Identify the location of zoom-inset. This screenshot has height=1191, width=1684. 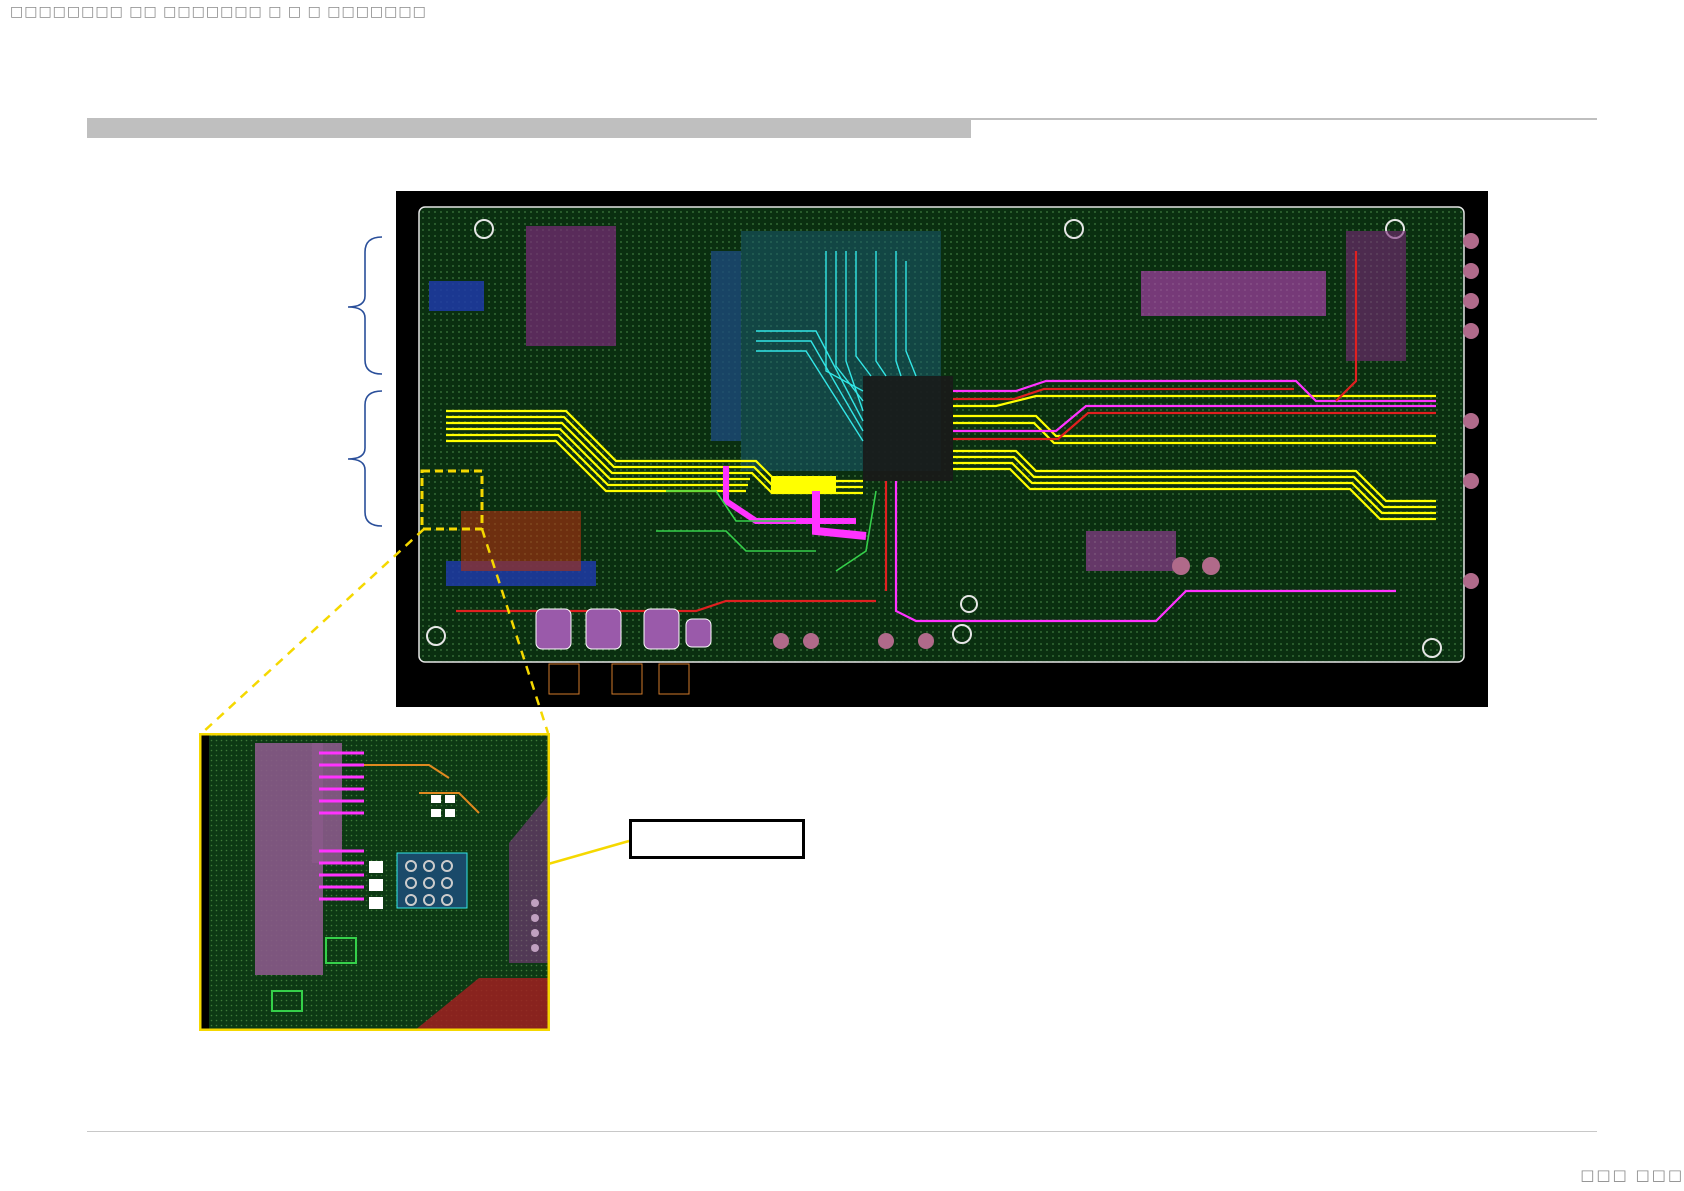
(374, 882).